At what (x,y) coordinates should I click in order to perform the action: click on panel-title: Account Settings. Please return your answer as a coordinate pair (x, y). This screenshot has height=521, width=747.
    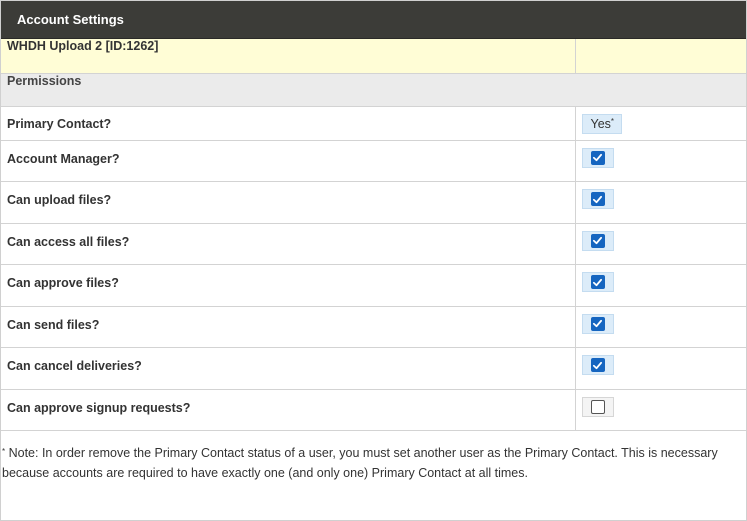
    Looking at the image, I should click on (70, 19).